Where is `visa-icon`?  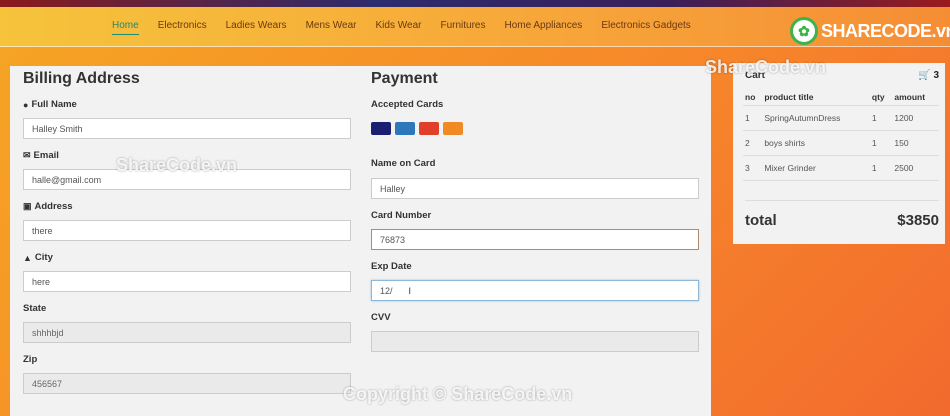
visa-icon is located at coordinates (381, 128).